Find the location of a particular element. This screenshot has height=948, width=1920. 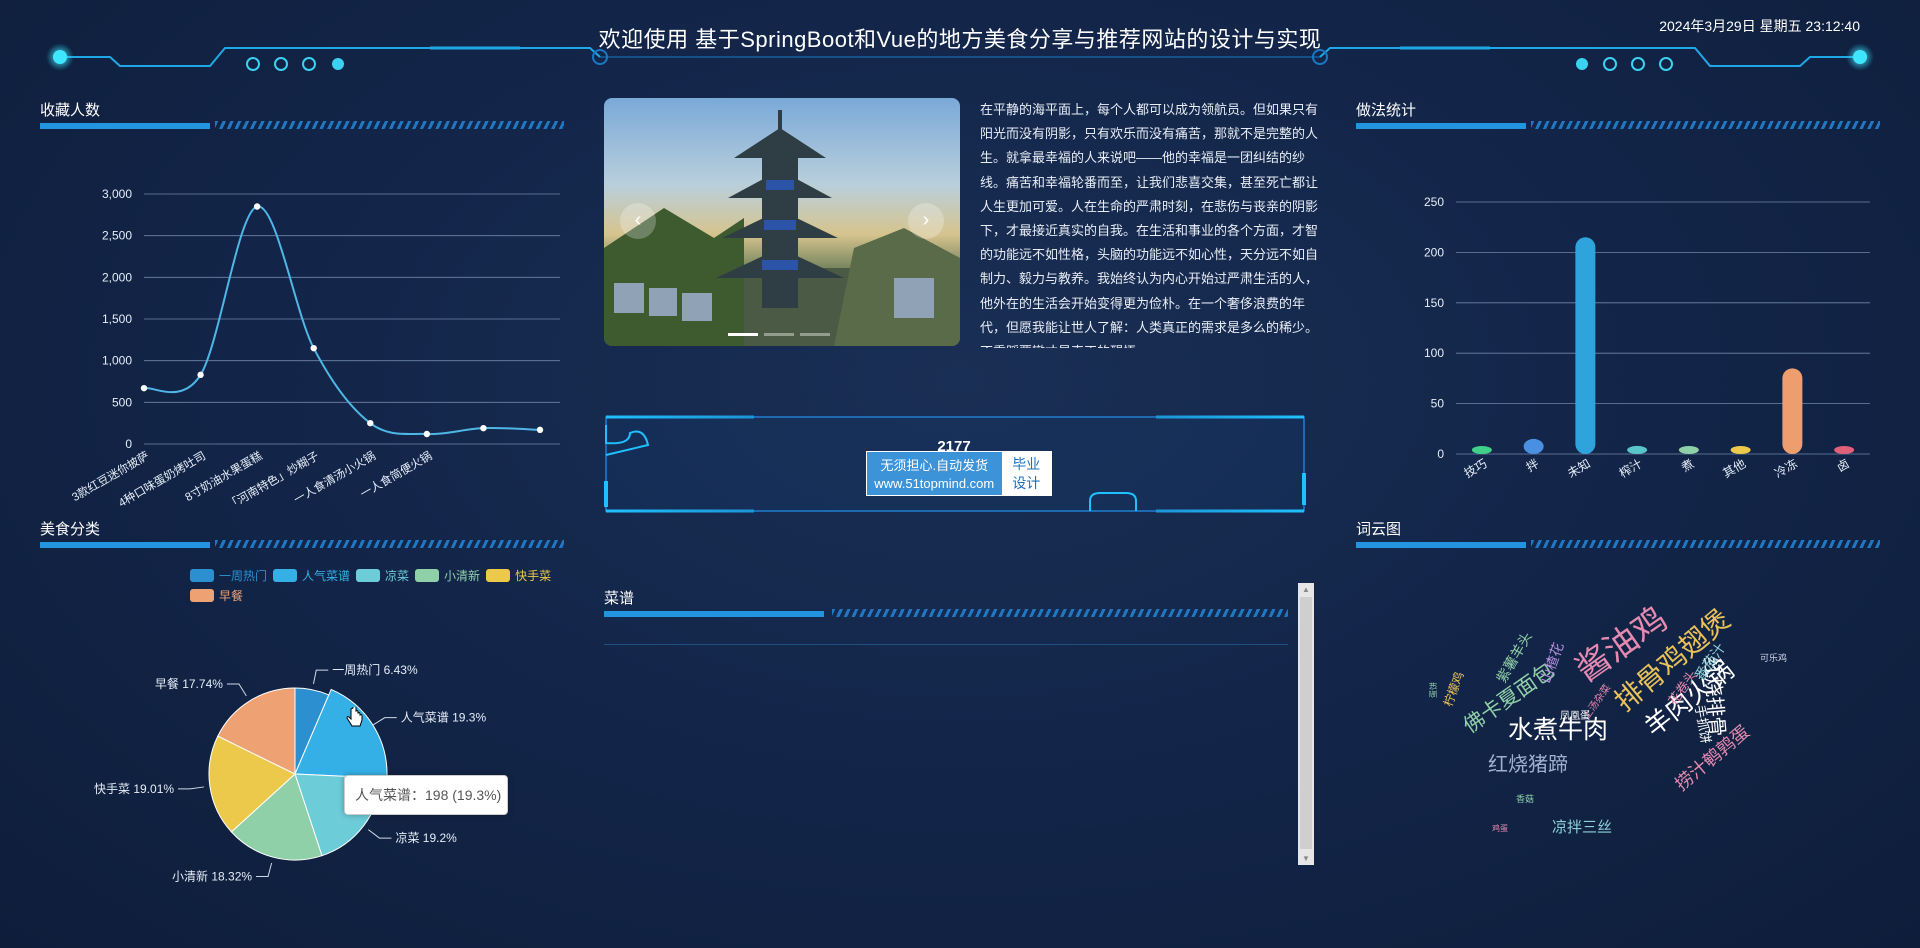

carousel-prev-button: ‹ is located at coordinates (638, 221).